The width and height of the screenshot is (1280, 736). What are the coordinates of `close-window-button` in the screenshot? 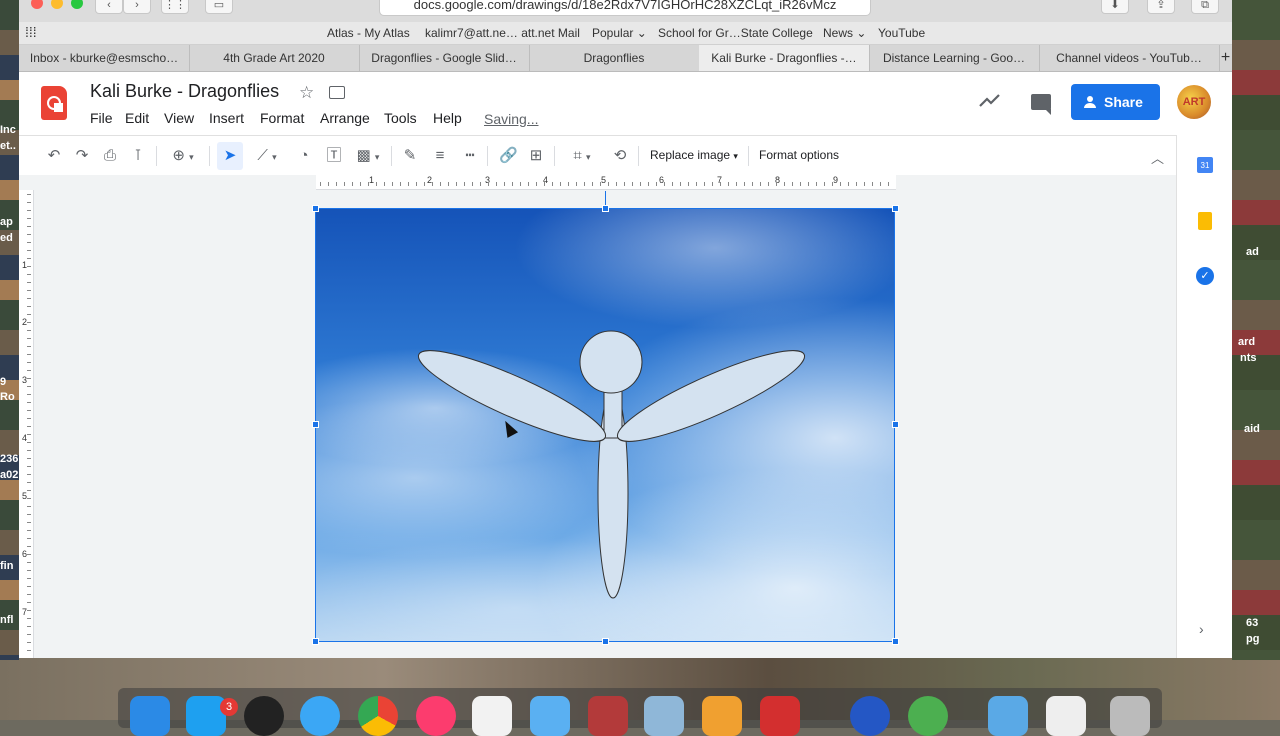 It's located at (37, 4).